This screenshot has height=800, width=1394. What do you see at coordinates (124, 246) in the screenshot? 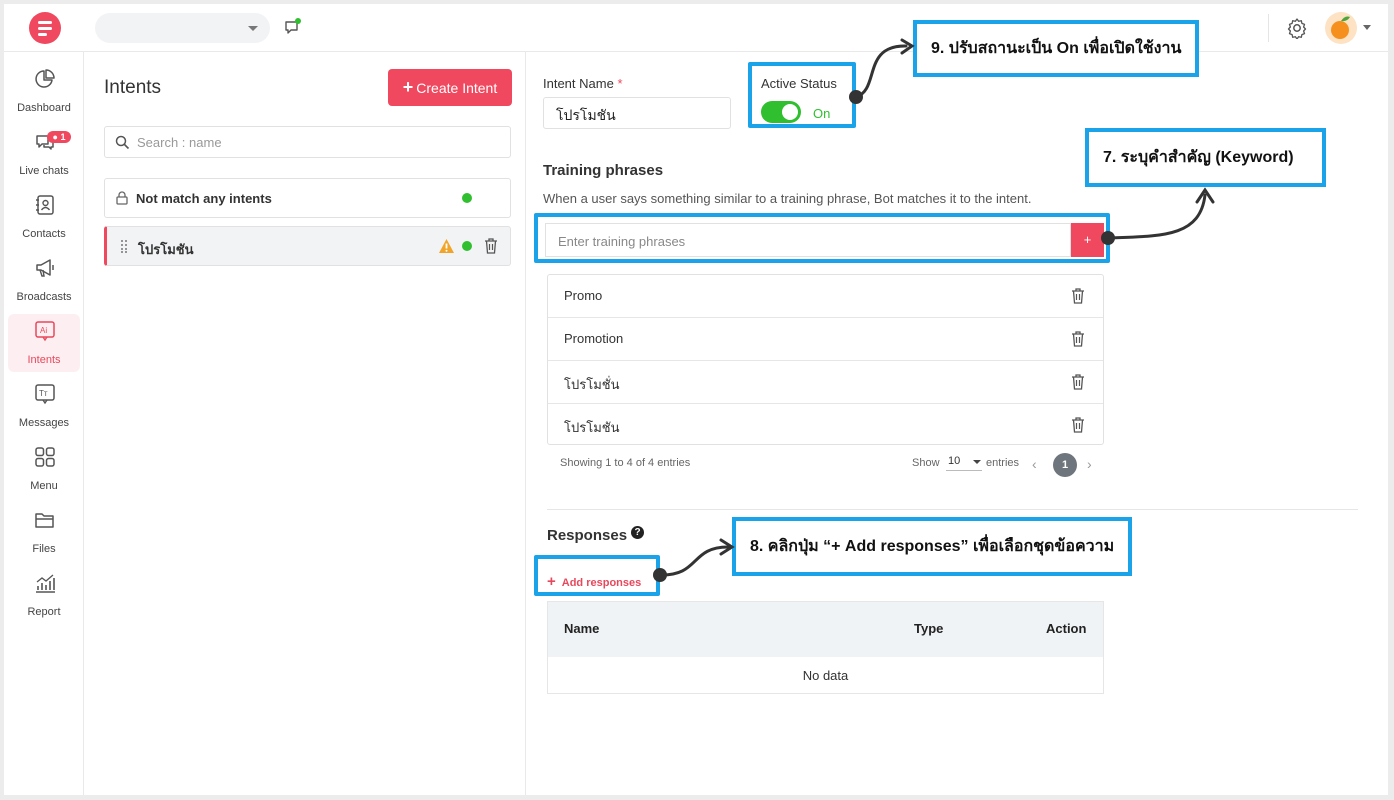
I see `drag-handle-icon` at bounding box center [124, 246].